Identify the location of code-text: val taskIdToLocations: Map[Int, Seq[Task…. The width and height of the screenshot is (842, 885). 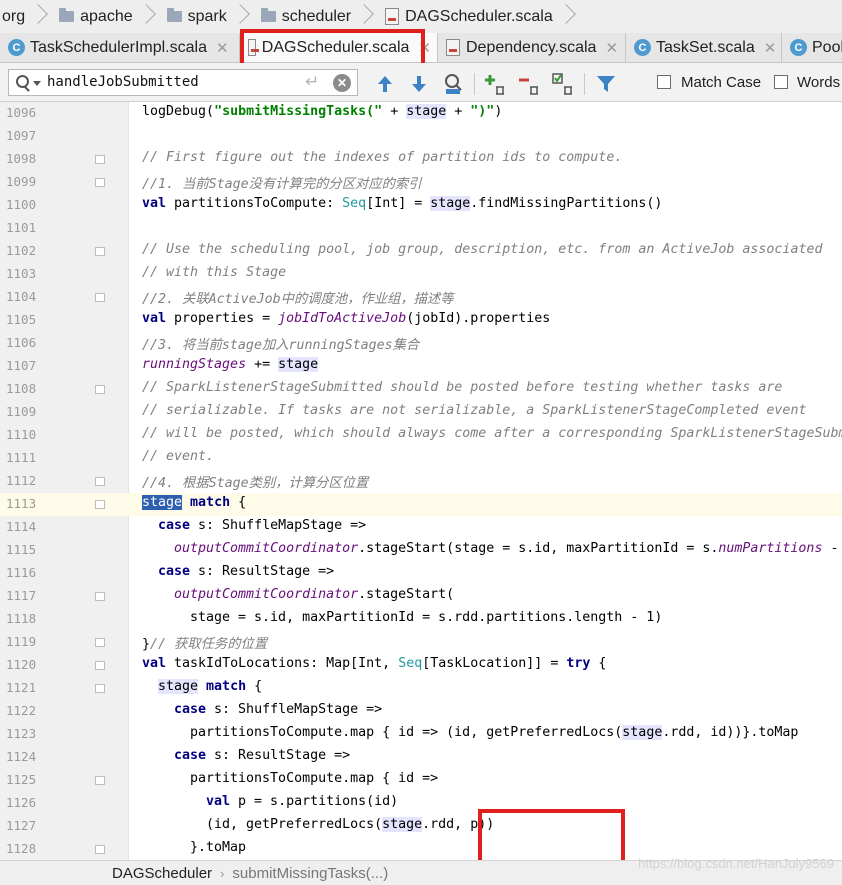
(374, 663).